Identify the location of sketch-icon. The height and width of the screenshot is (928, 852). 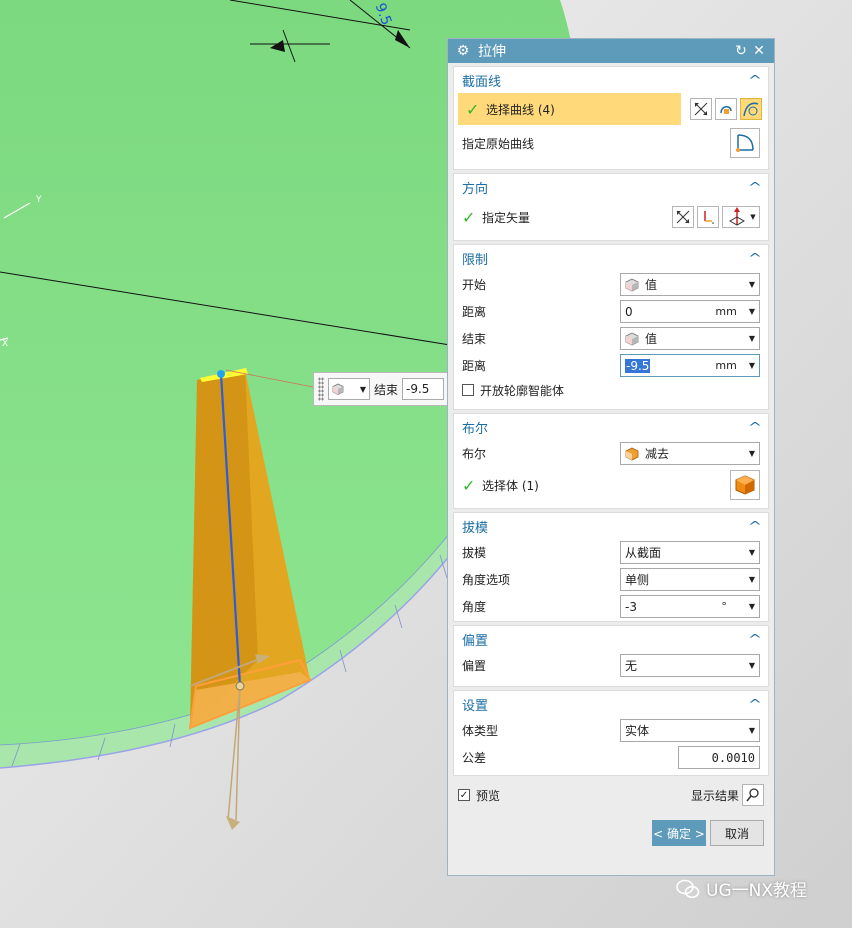
(726, 110).